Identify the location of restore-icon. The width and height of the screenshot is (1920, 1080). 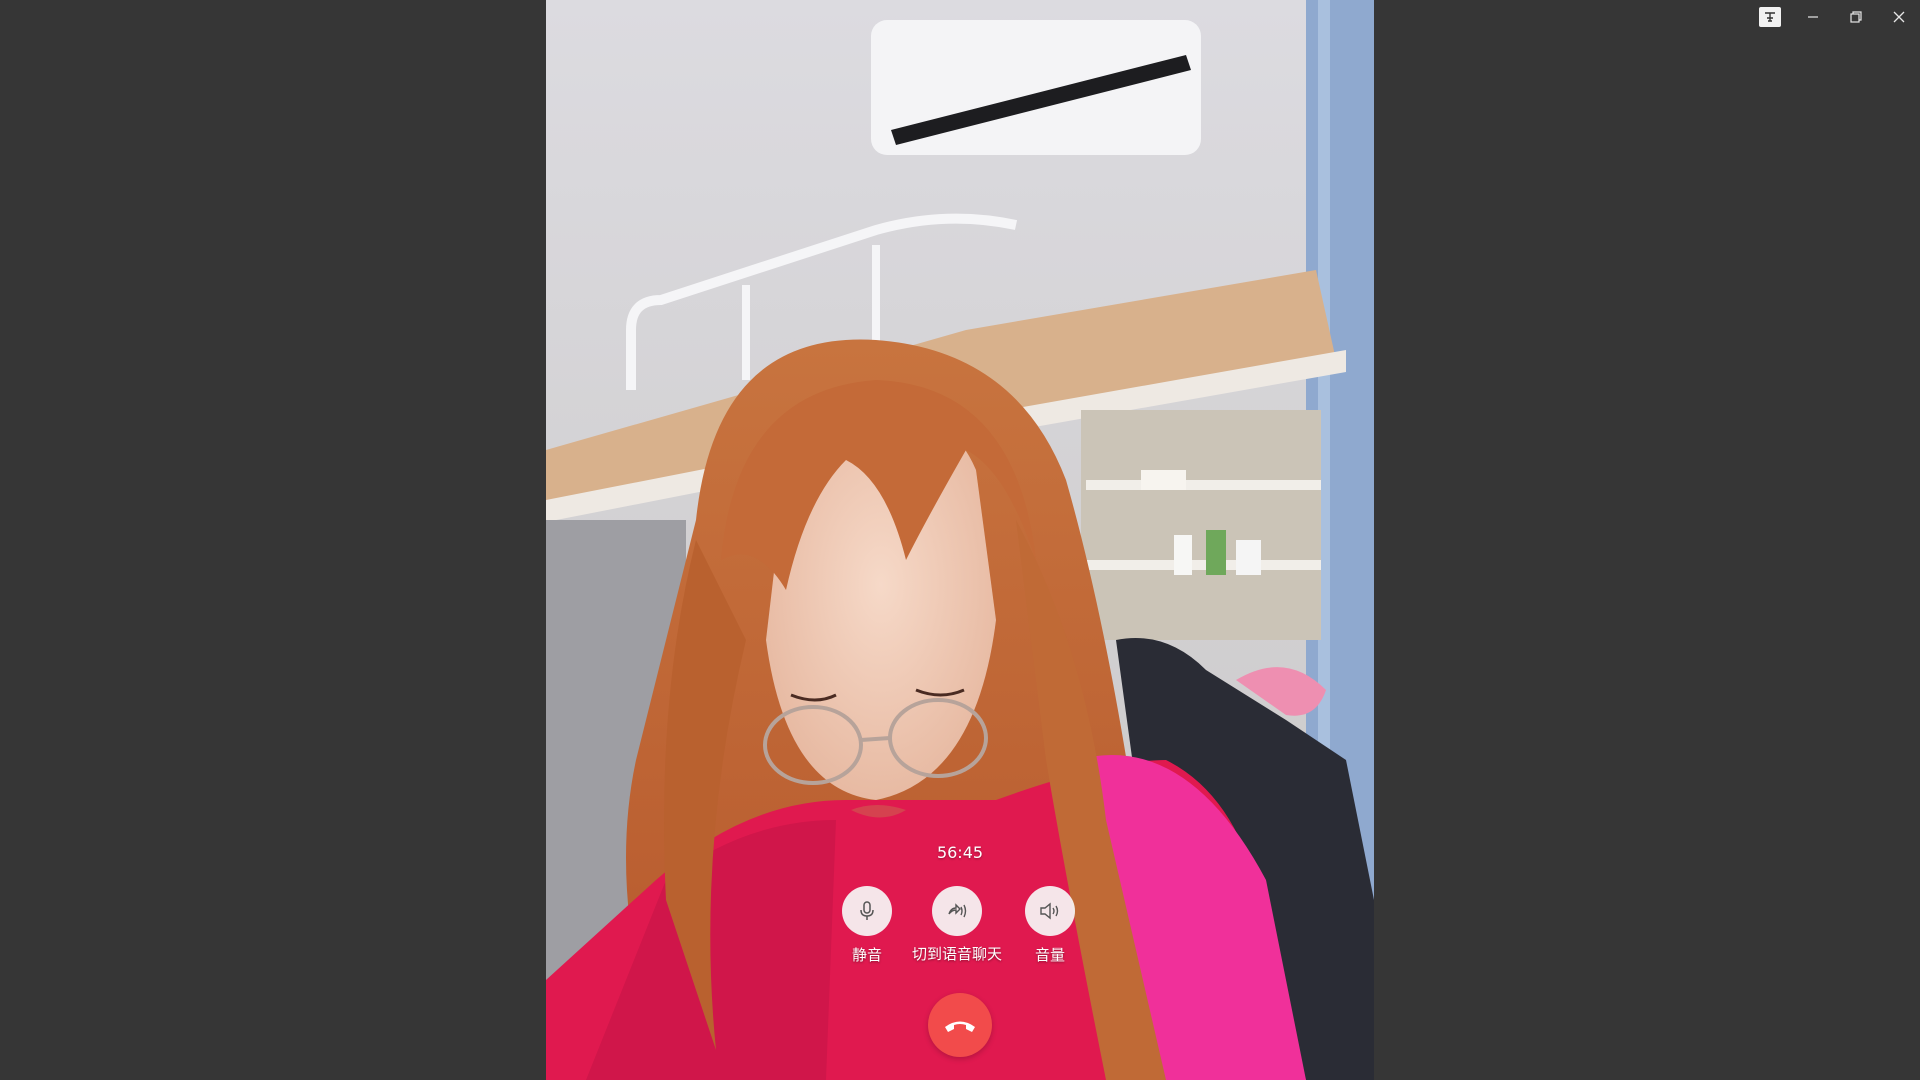
(1855, 17).